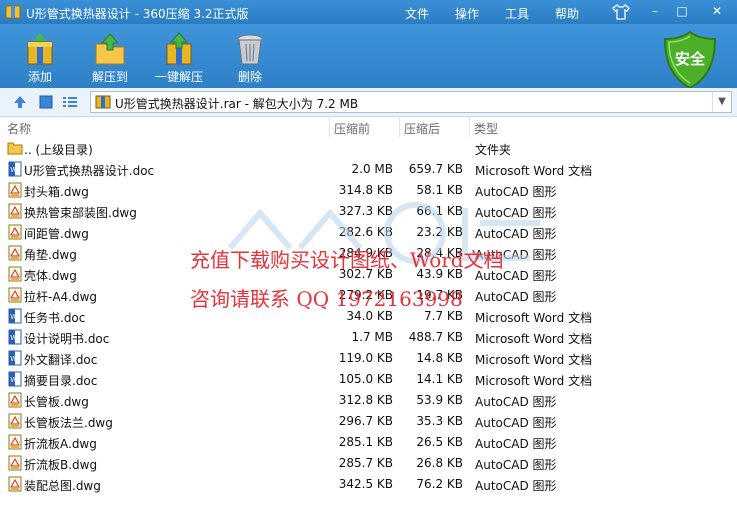  Describe the element at coordinates (68, 423) in the screenshot. I see `file-name: 长管板法兰.dwg` at that location.